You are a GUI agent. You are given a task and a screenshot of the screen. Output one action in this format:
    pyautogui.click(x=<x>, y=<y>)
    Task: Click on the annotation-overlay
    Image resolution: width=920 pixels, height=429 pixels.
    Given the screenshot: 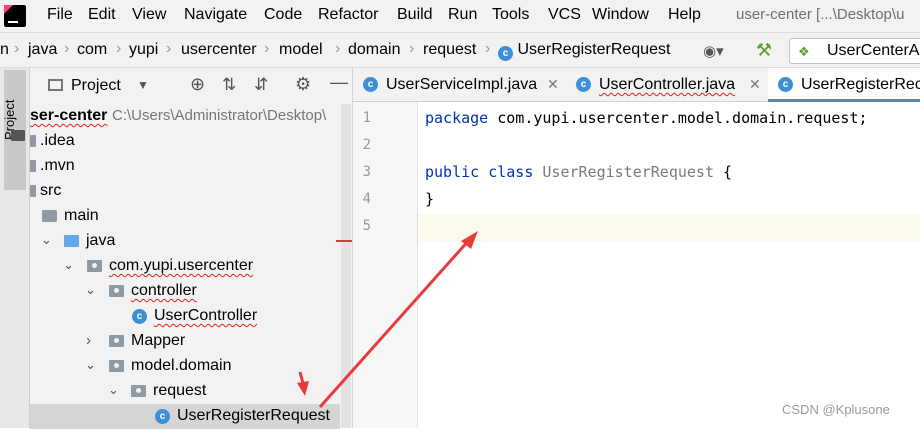 What is the action you would take?
    pyautogui.click(x=387, y=319)
    